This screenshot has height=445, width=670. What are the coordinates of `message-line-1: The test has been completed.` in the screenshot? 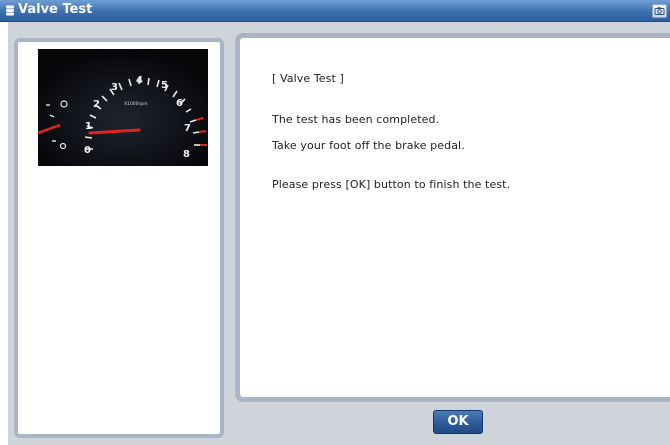 It's located at (356, 119).